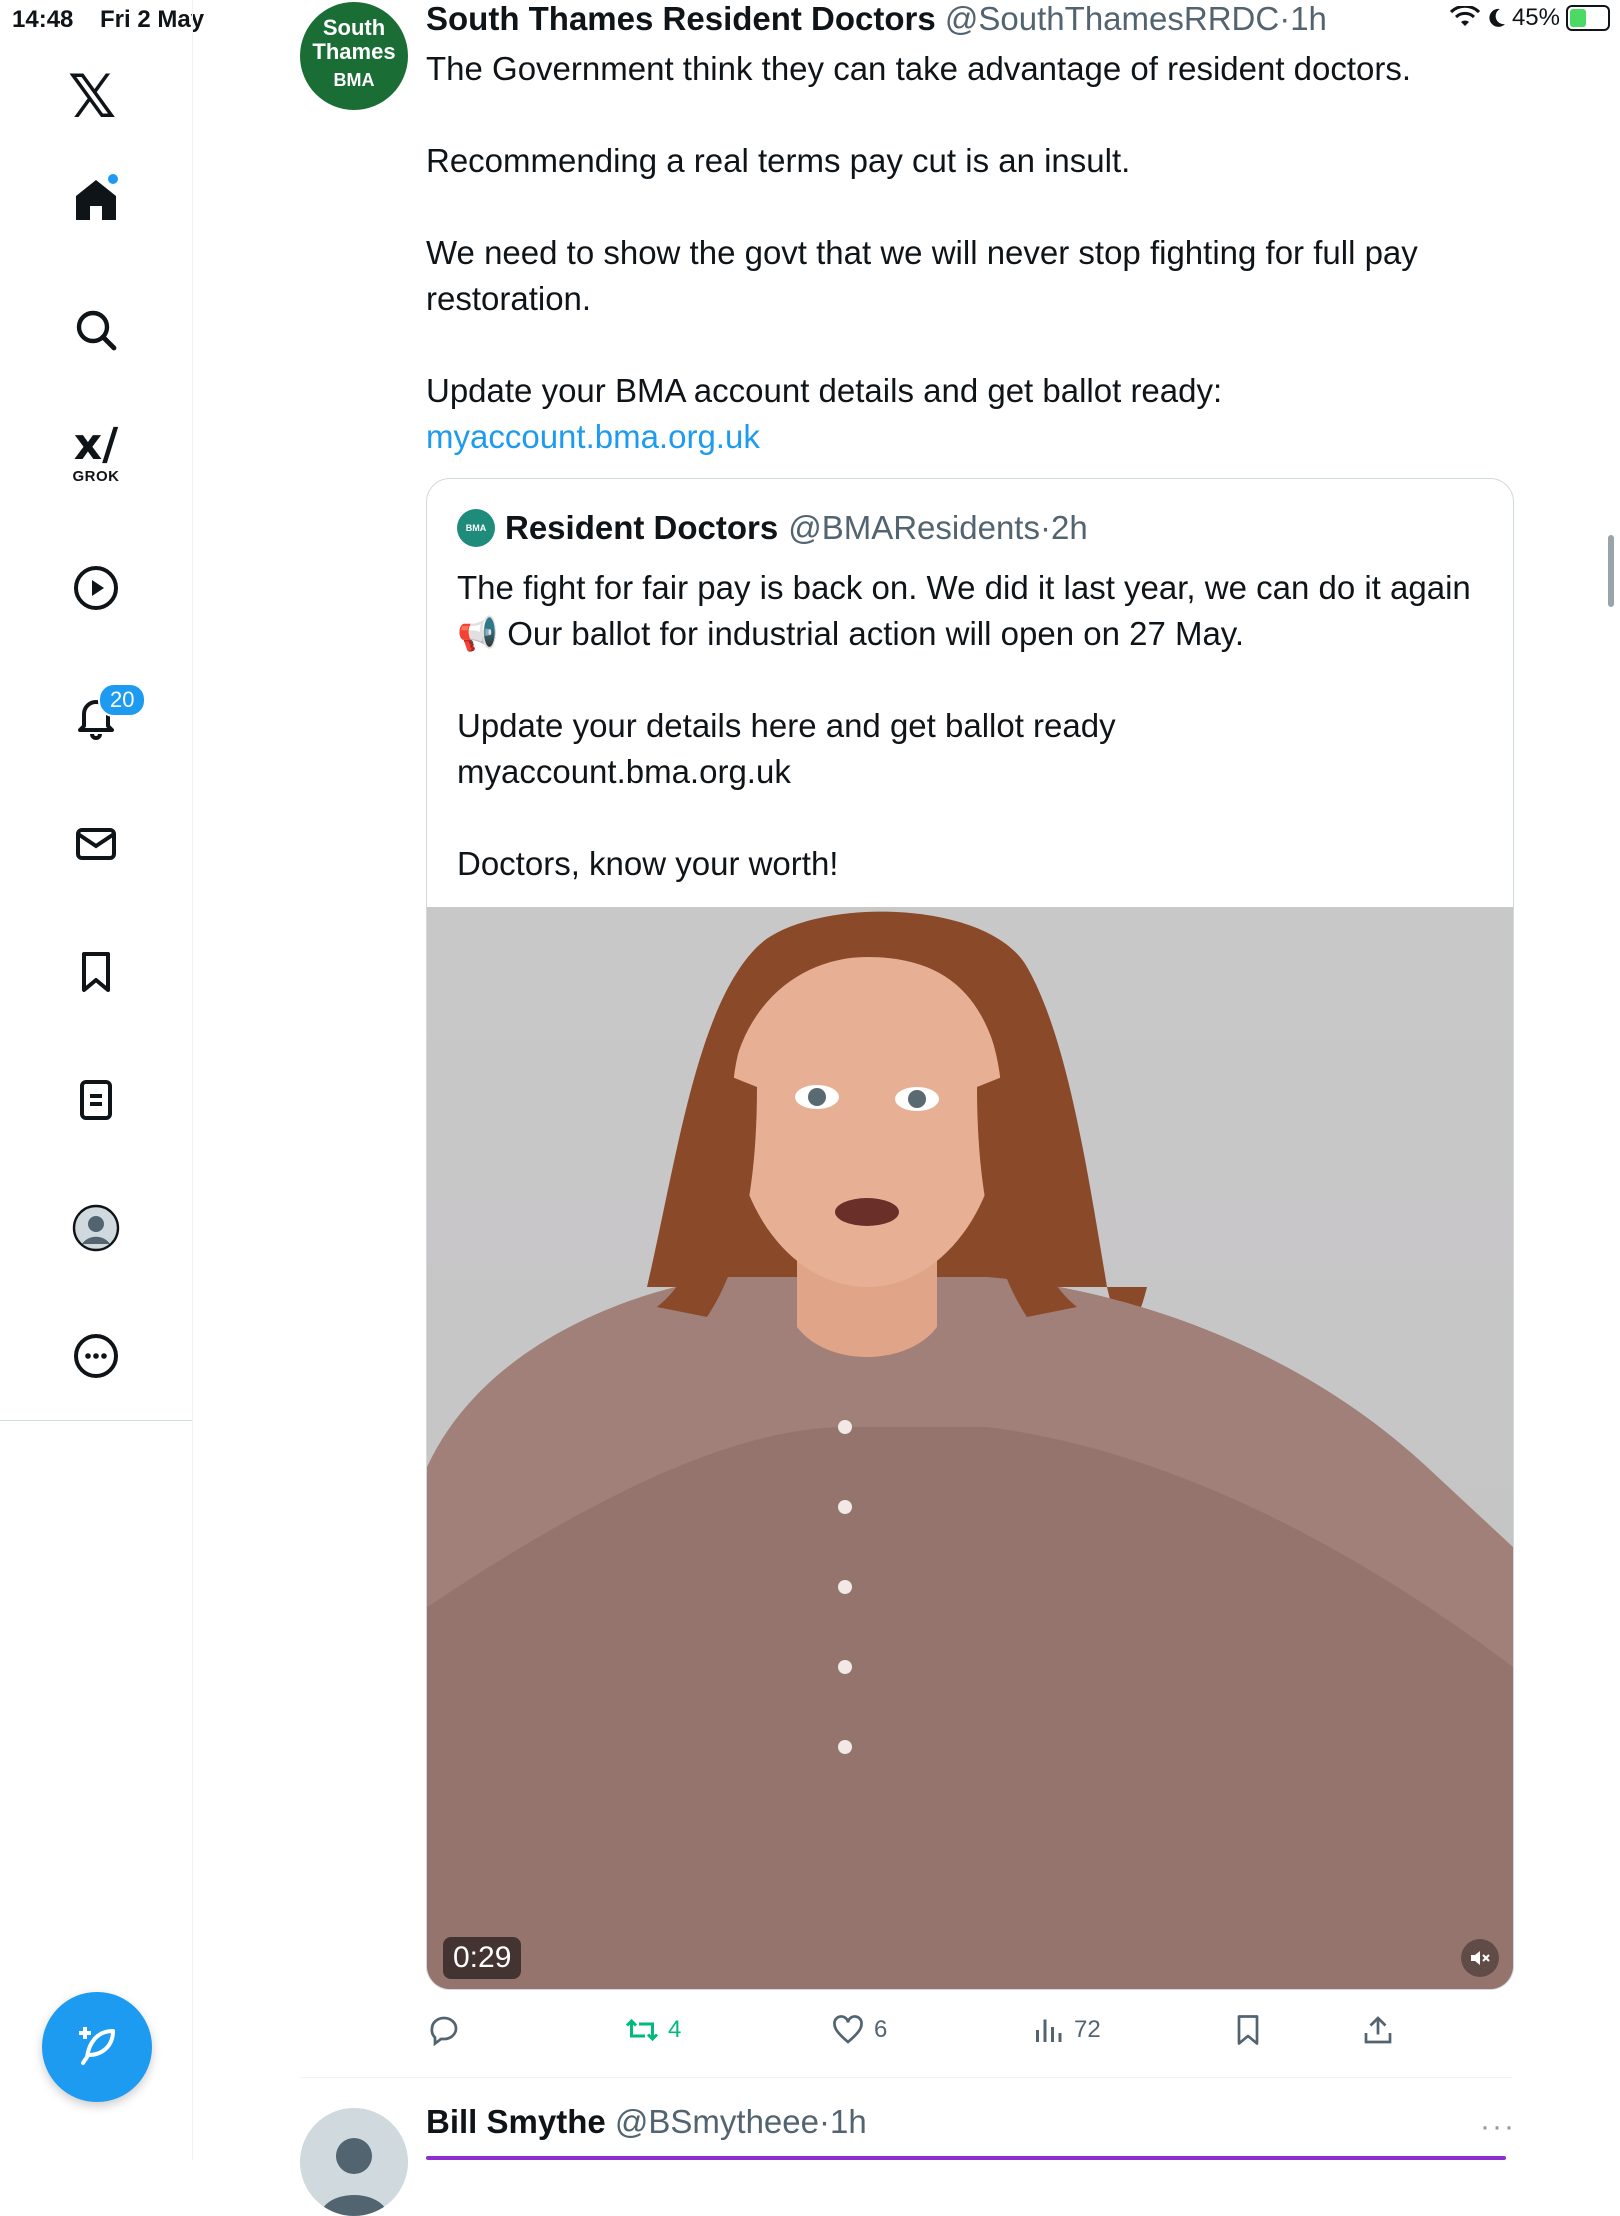 This screenshot has height=2216, width=1620. I want to click on nav-explore, so click(96, 330).